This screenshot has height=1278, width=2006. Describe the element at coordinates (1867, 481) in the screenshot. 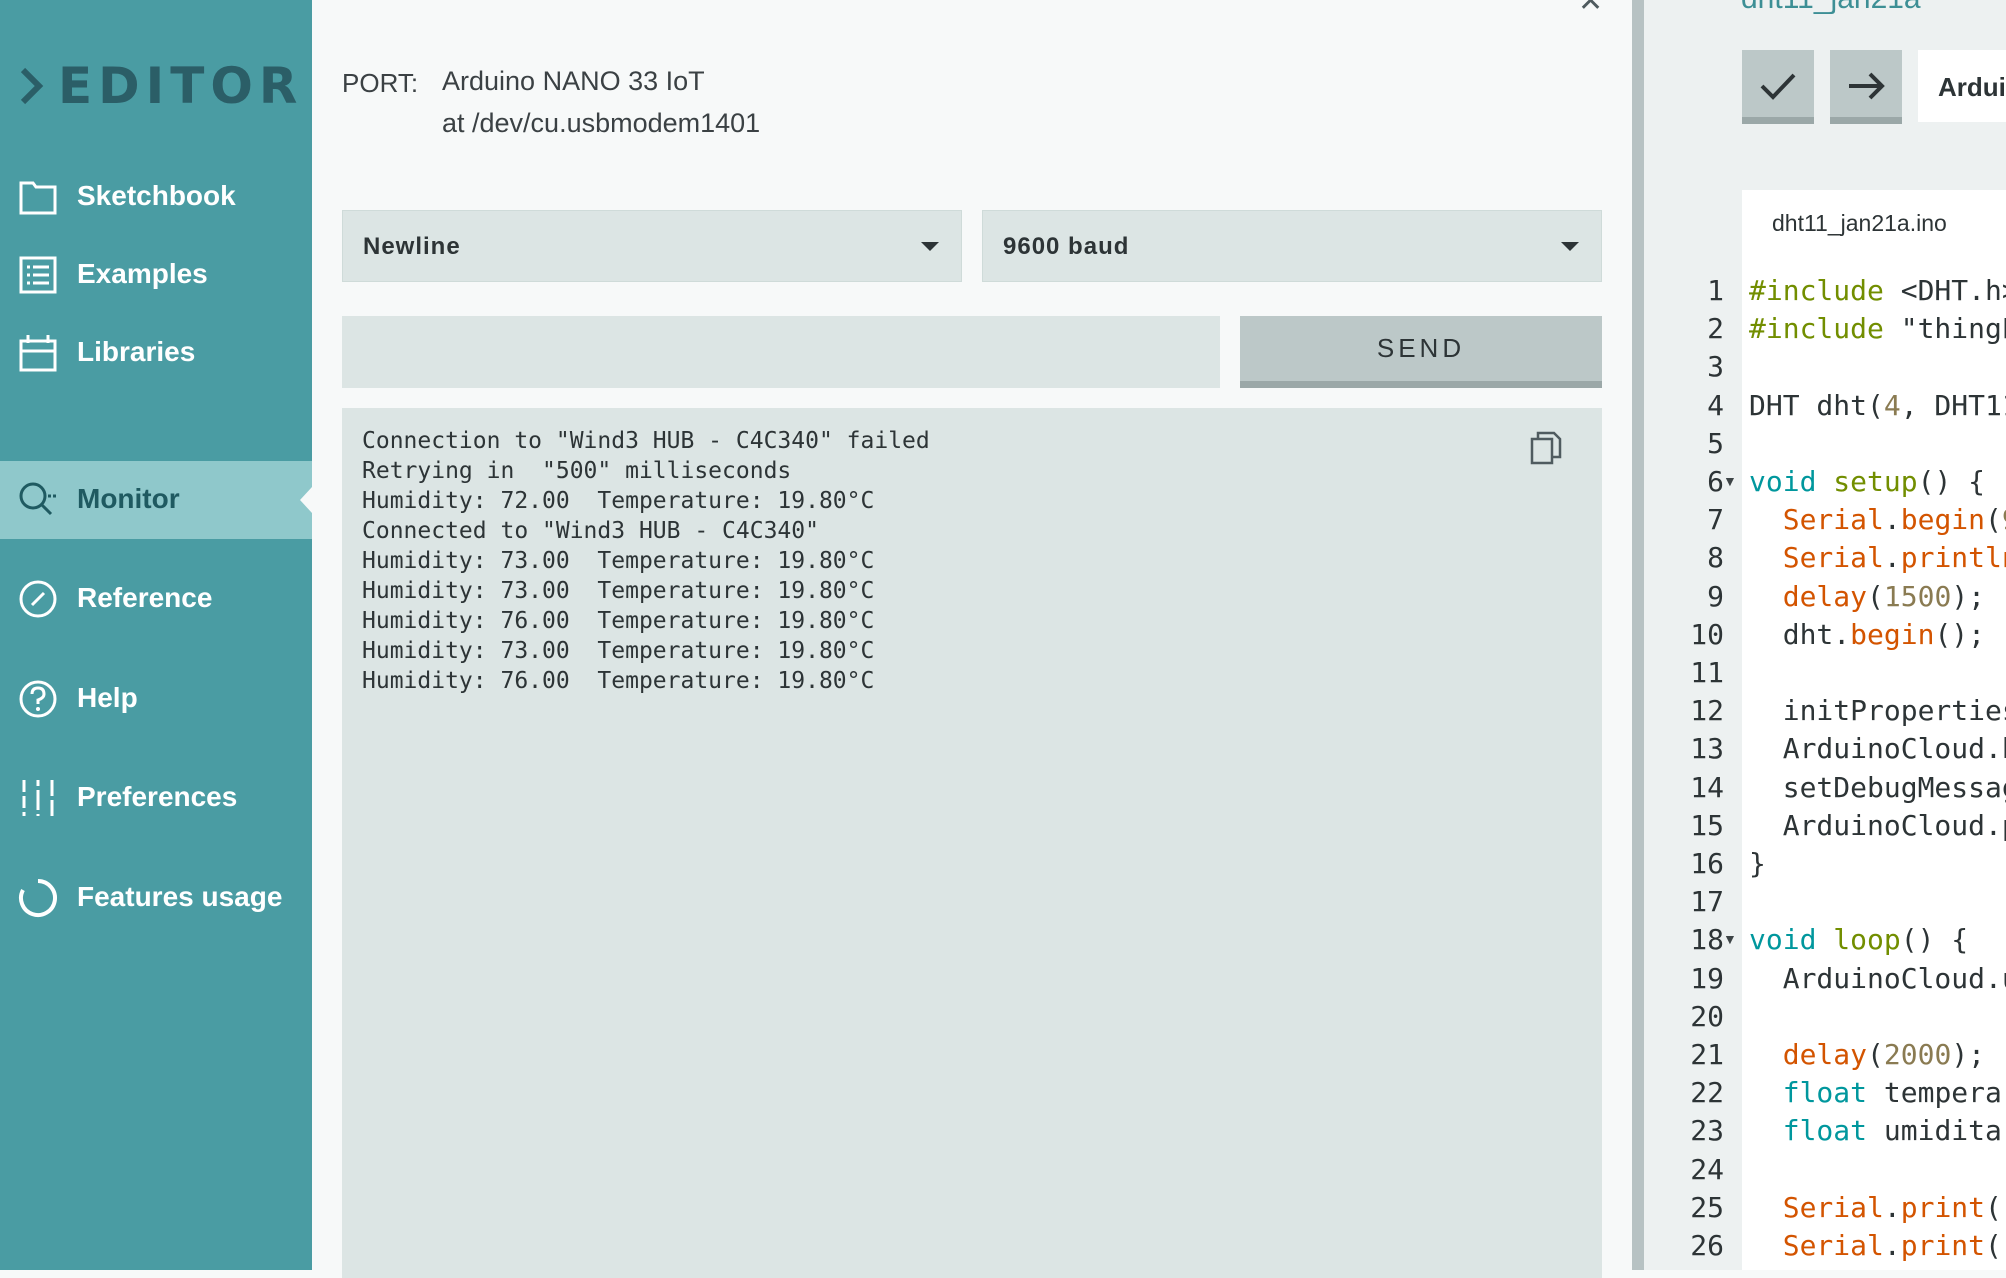

I see `code-line: void setup() {` at that location.